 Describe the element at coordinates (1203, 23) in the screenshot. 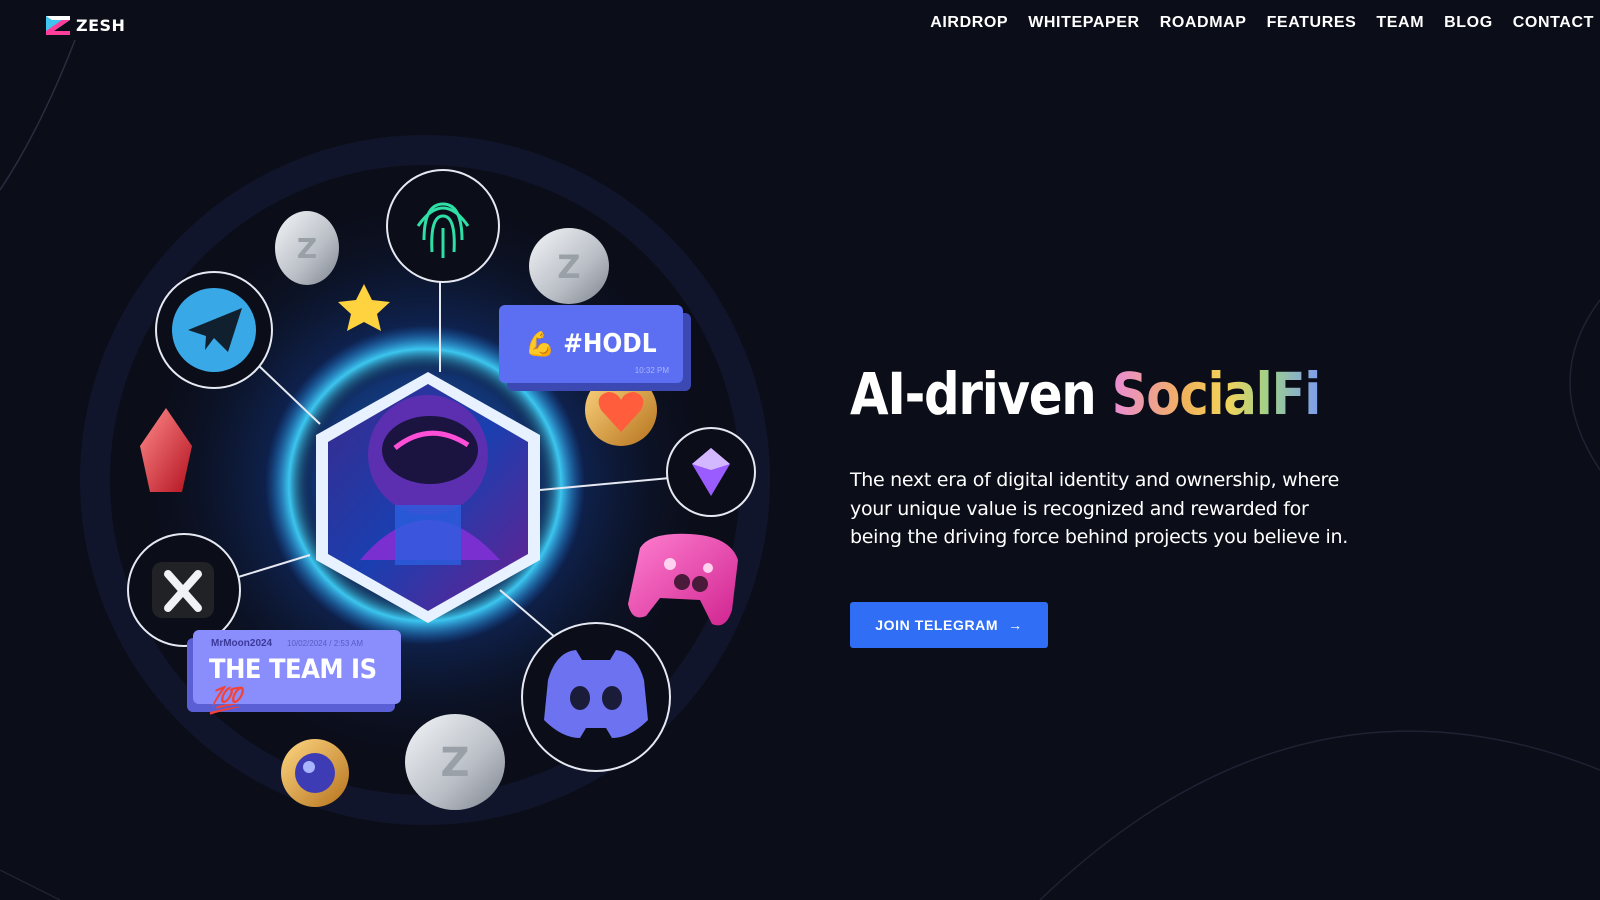

I see `nav-roadmap: ROADMAP` at that location.